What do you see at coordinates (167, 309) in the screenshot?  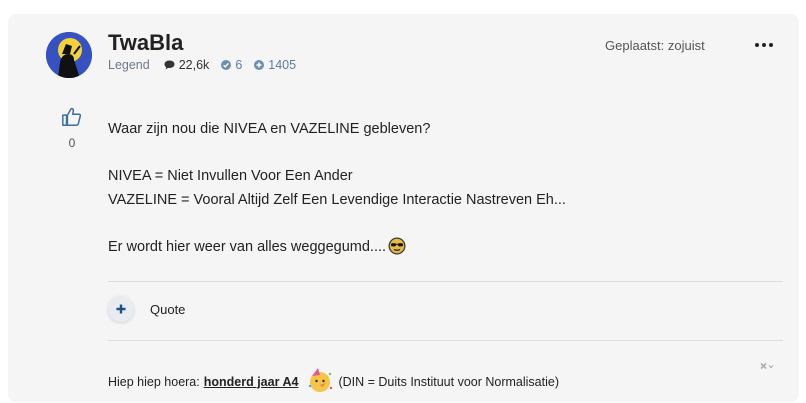 I see `quote-button: Quote` at bounding box center [167, 309].